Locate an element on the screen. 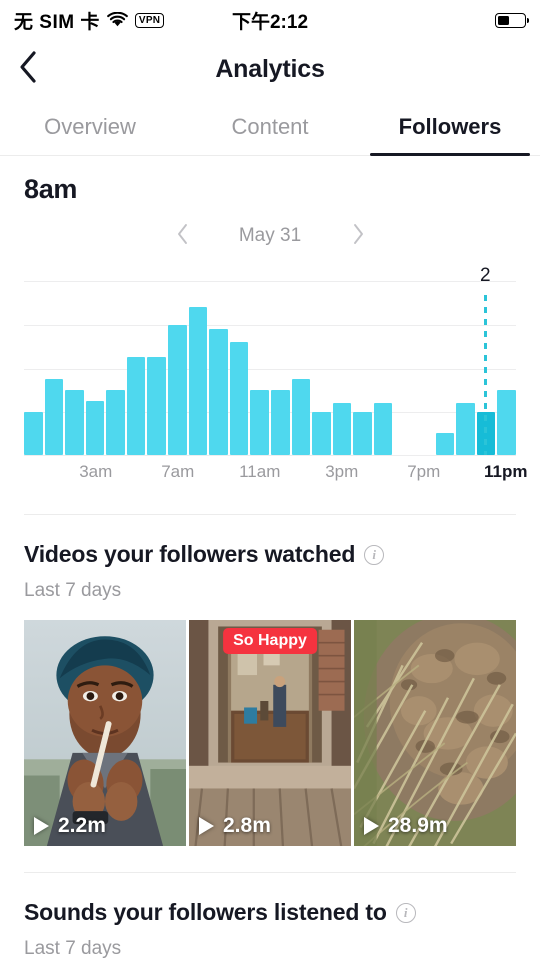 The height and width of the screenshot is (960, 540). status-bar-clock: 下午2:12 is located at coordinates (270, 22).